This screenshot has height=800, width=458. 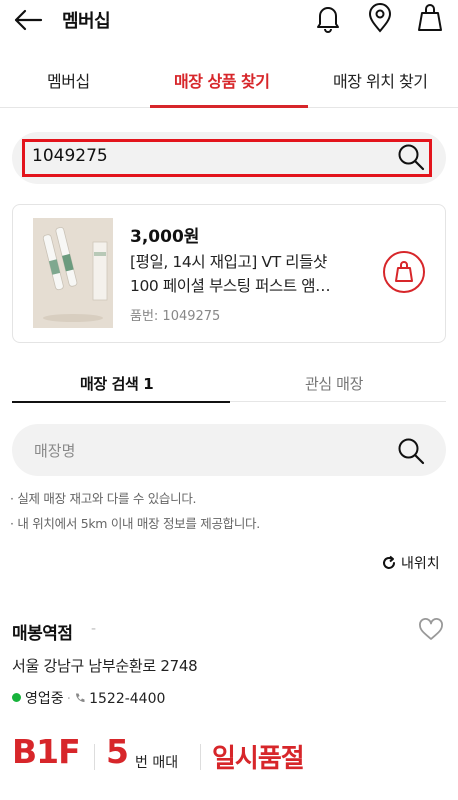 I want to click on my-location-label: 내위치, so click(x=420, y=564).